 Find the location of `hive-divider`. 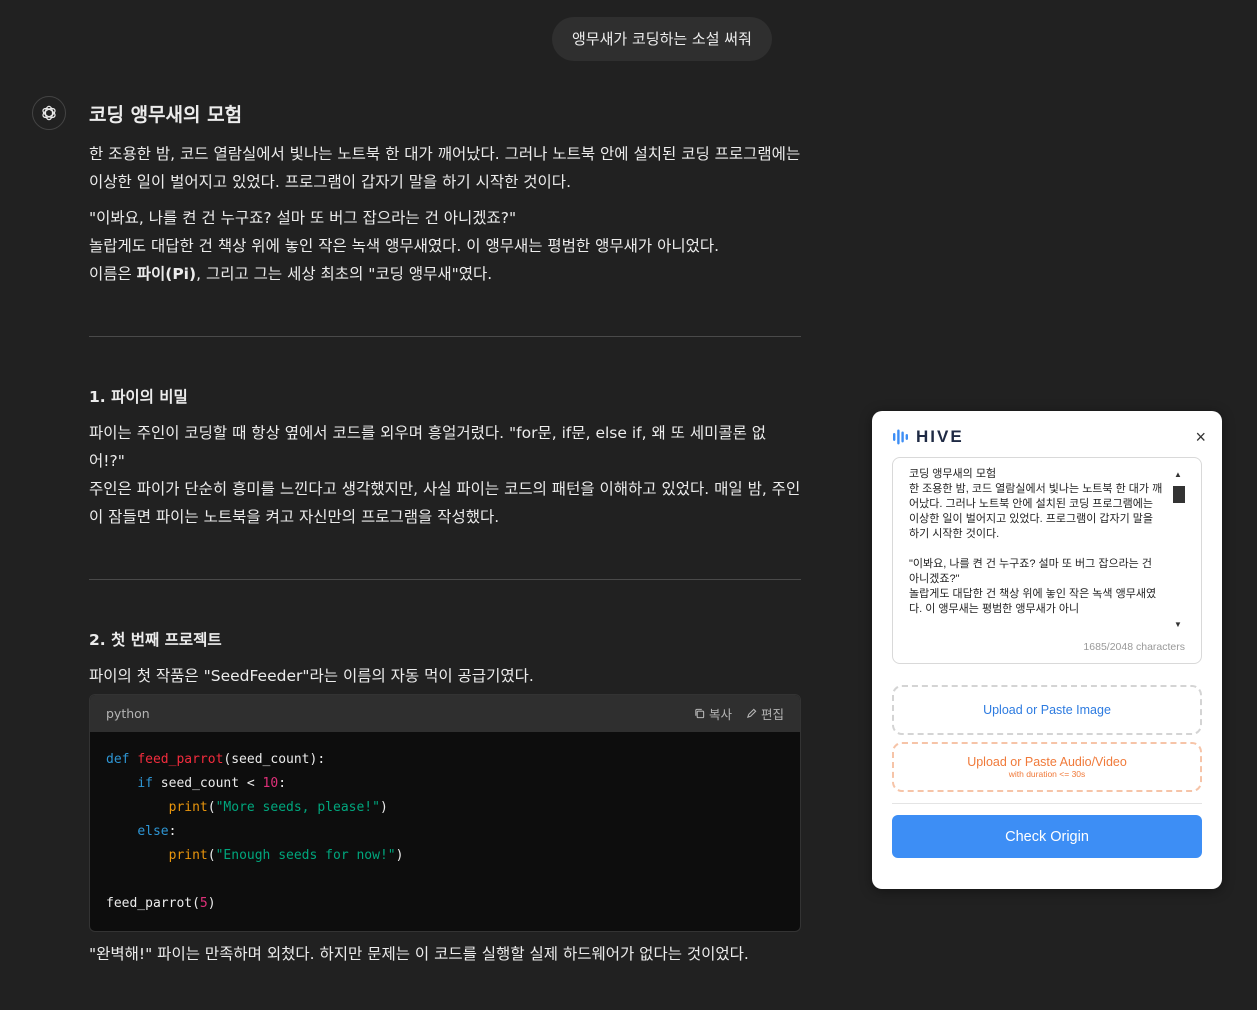

hive-divider is located at coordinates (1047, 803).